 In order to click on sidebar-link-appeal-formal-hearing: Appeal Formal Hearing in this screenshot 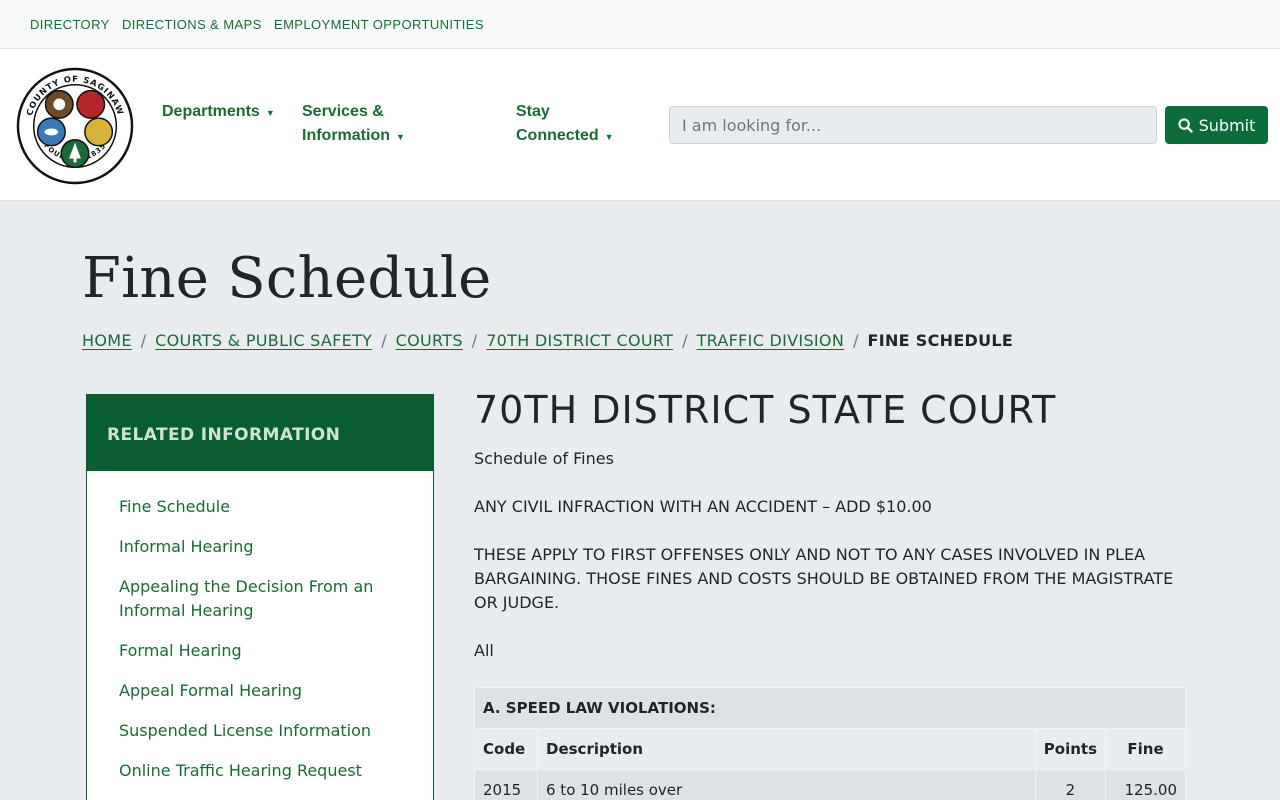, I will do `click(264, 691)`.